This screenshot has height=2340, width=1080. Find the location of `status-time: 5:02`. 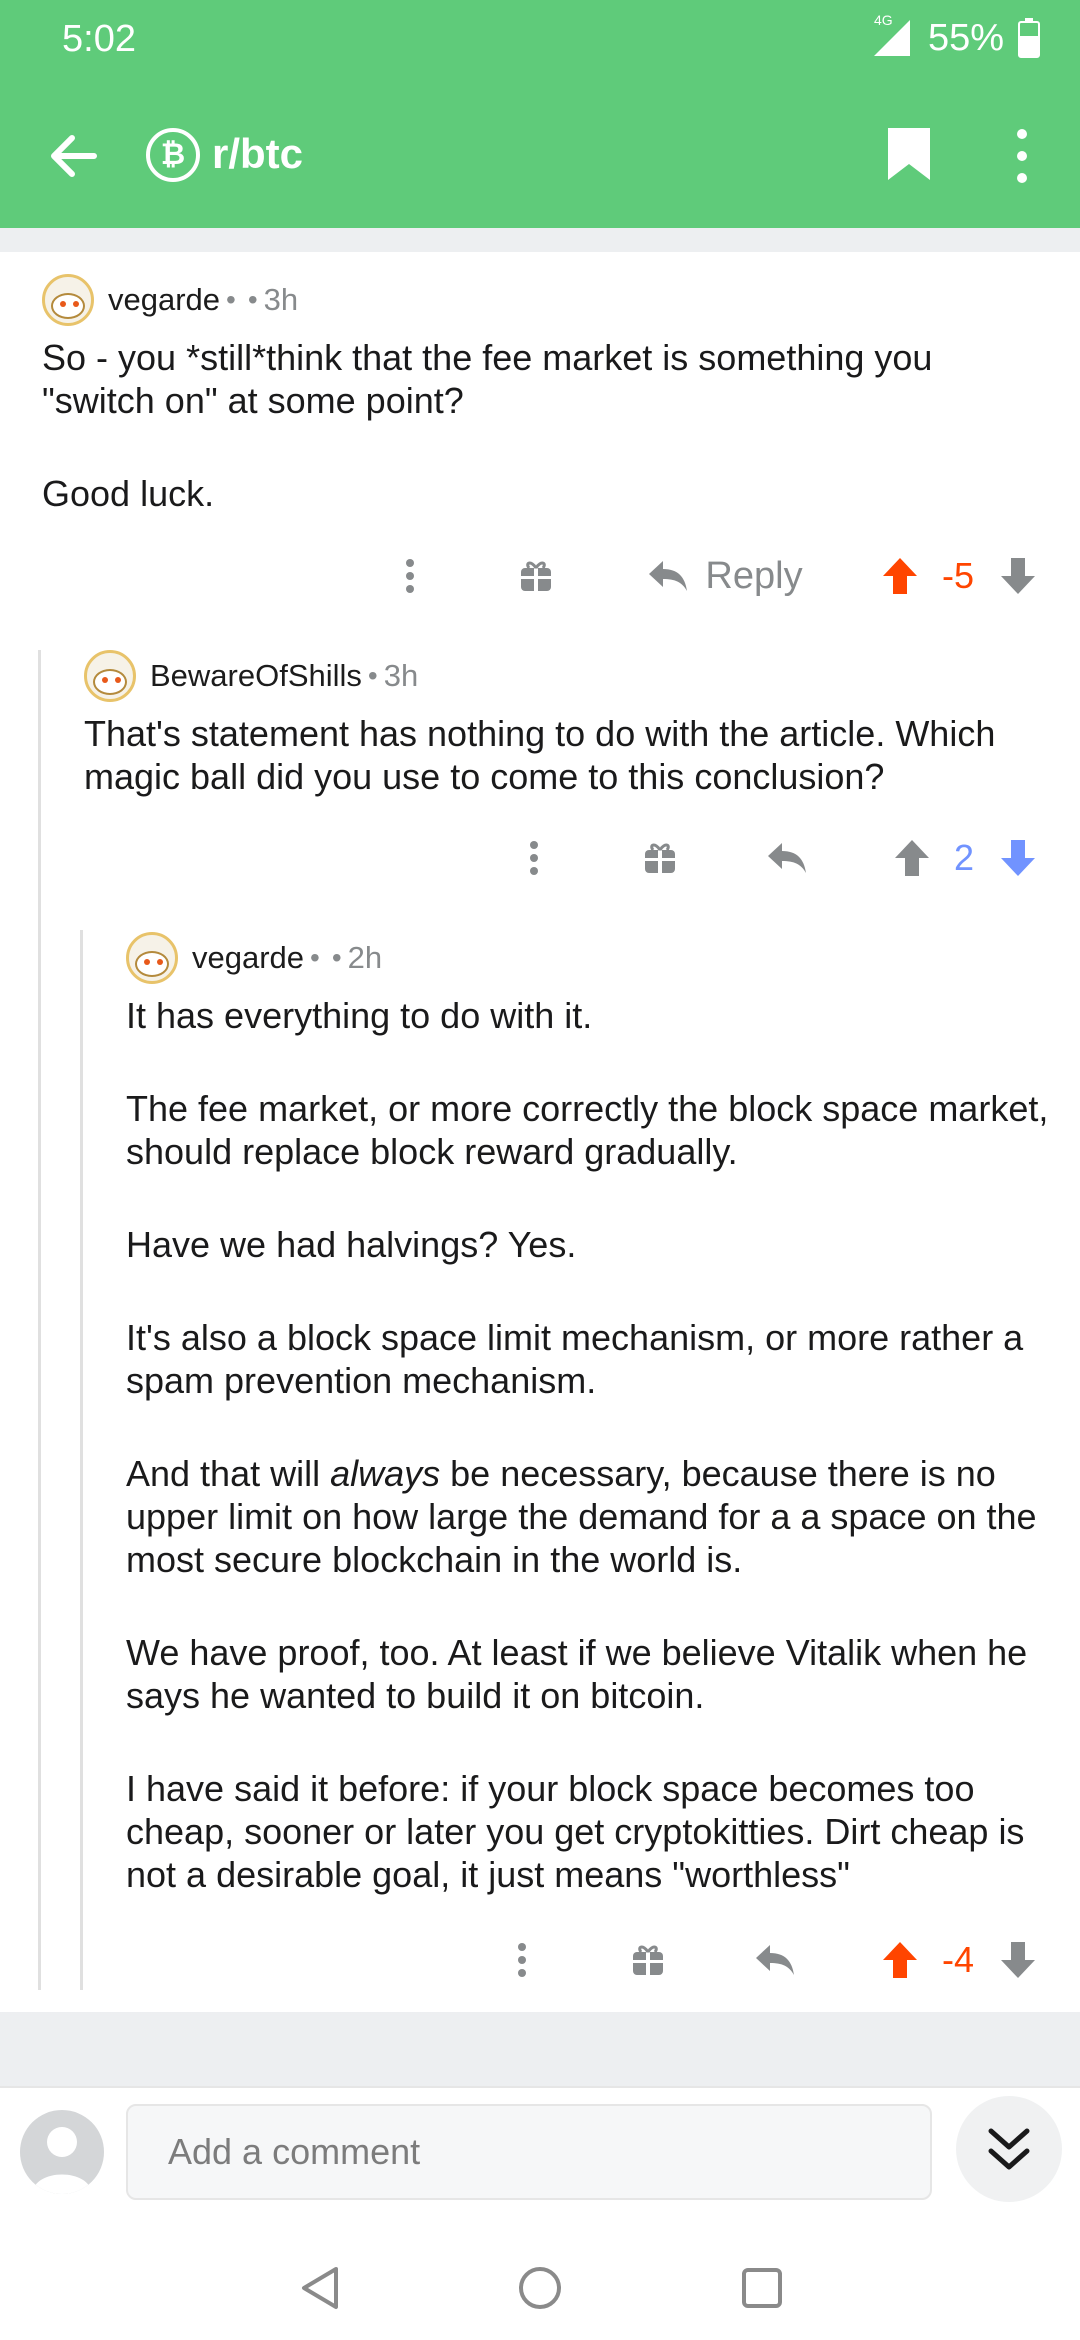

status-time: 5:02 is located at coordinates (99, 39).